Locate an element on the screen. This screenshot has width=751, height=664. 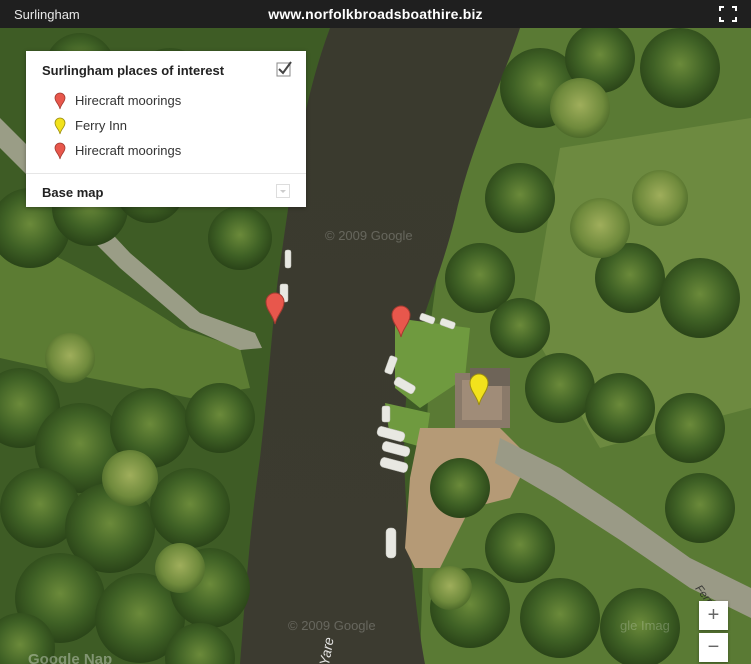
fullscreen-icon is located at coordinates (728, 14).